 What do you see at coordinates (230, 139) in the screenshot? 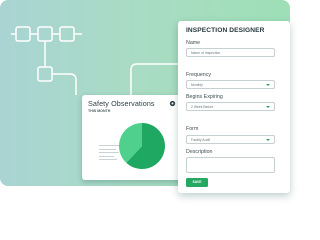
I see `form-select: Facility Audit` at bounding box center [230, 139].